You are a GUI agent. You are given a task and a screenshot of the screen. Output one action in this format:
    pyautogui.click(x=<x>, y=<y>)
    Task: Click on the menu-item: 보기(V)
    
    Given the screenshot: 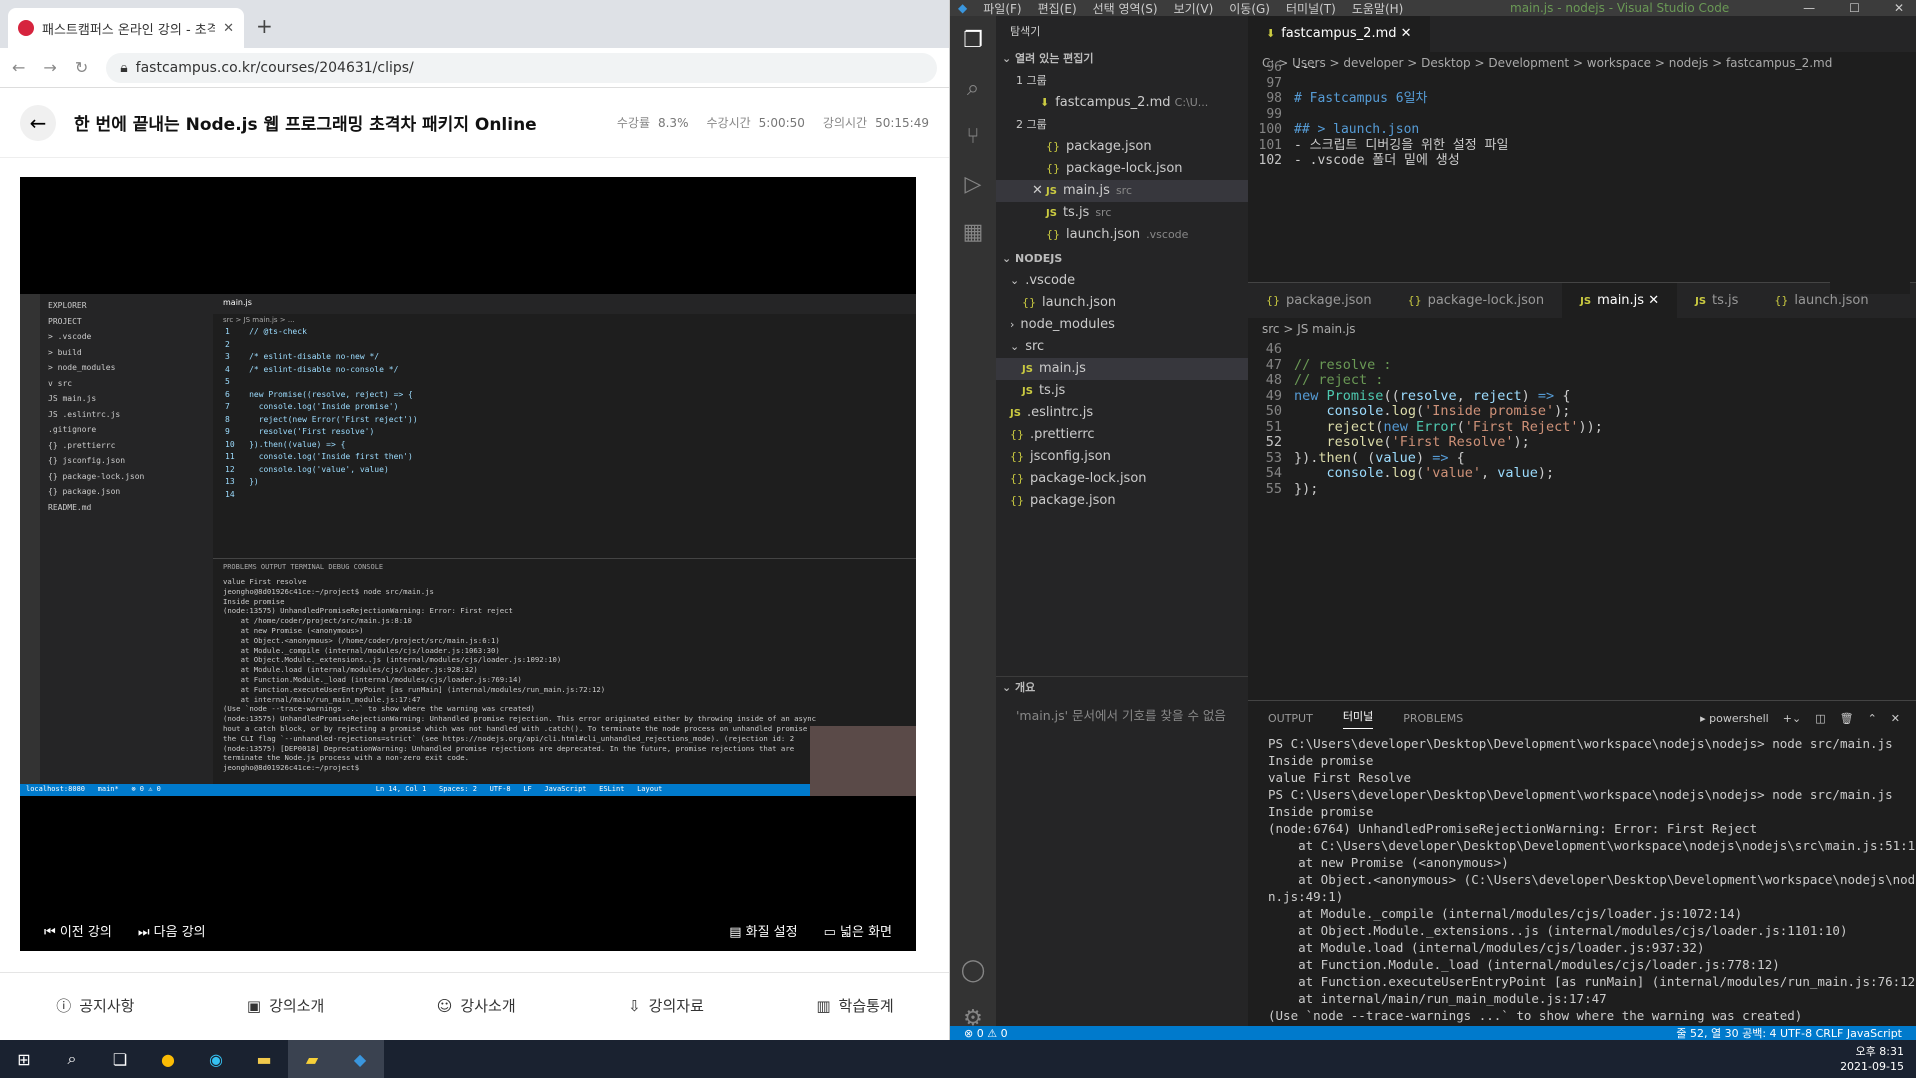 What is the action you would take?
    pyautogui.click(x=1194, y=8)
    